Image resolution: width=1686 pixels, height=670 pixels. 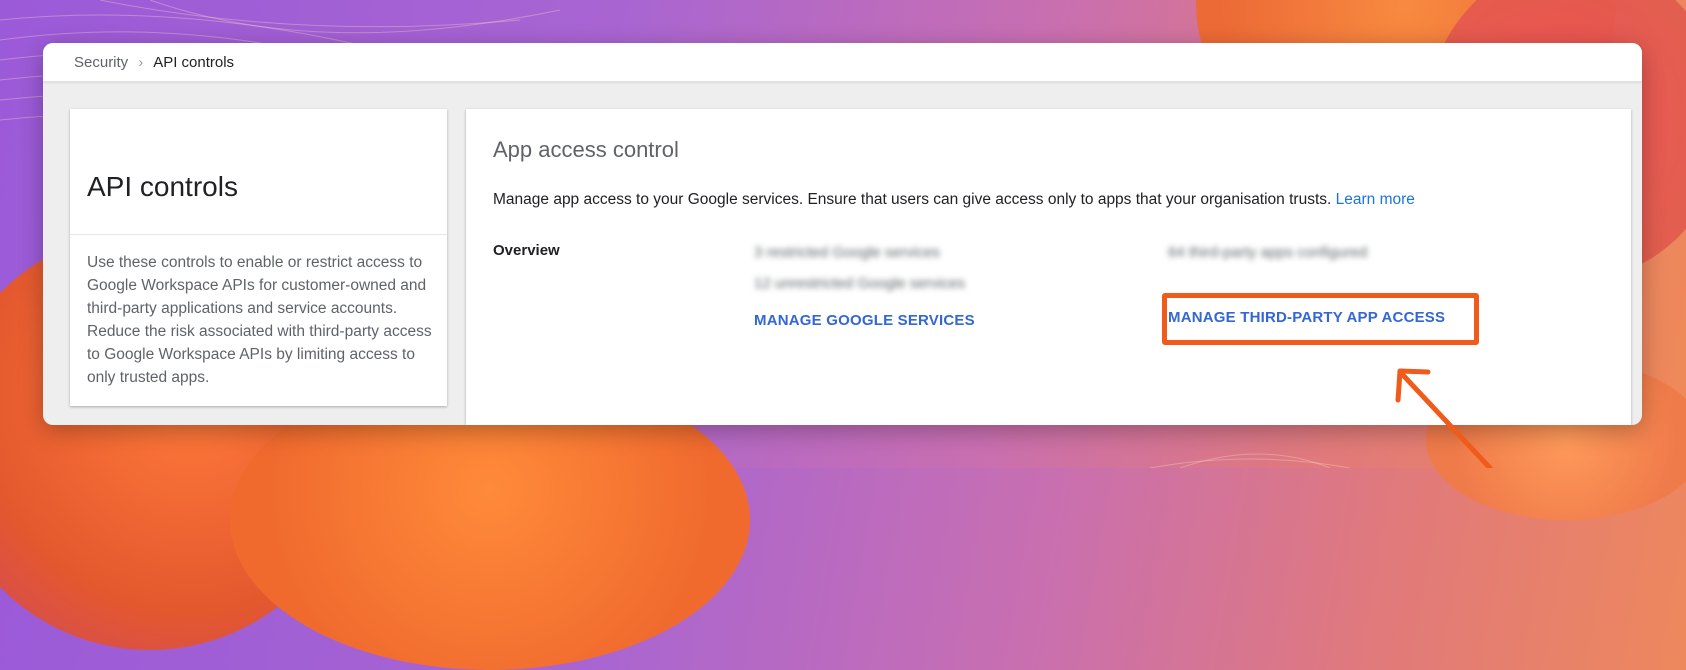 What do you see at coordinates (1320, 319) in the screenshot?
I see `highlight-annotation` at bounding box center [1320, 319].